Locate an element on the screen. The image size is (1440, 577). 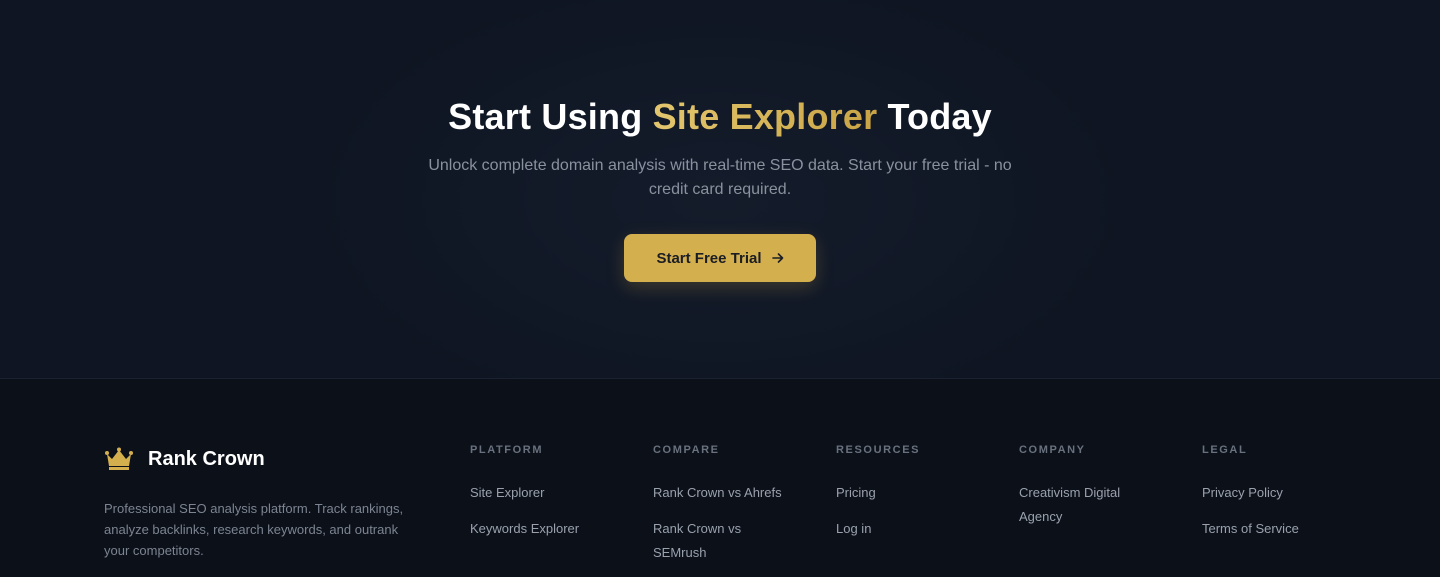
footer-column-platform: PLATFORM Site Explorer Keywords Explorer is located at coordinates (550, 498).